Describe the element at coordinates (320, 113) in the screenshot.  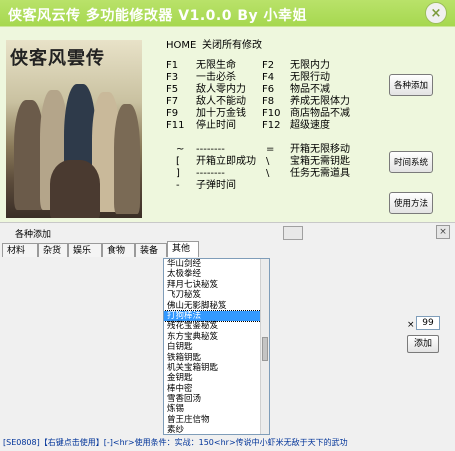
I see `hotkey-label: 商店物品不减` at that location.